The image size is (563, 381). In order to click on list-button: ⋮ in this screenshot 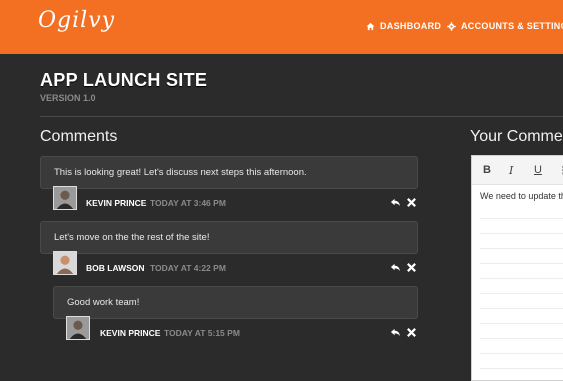, I will do `click(560, 170)`.